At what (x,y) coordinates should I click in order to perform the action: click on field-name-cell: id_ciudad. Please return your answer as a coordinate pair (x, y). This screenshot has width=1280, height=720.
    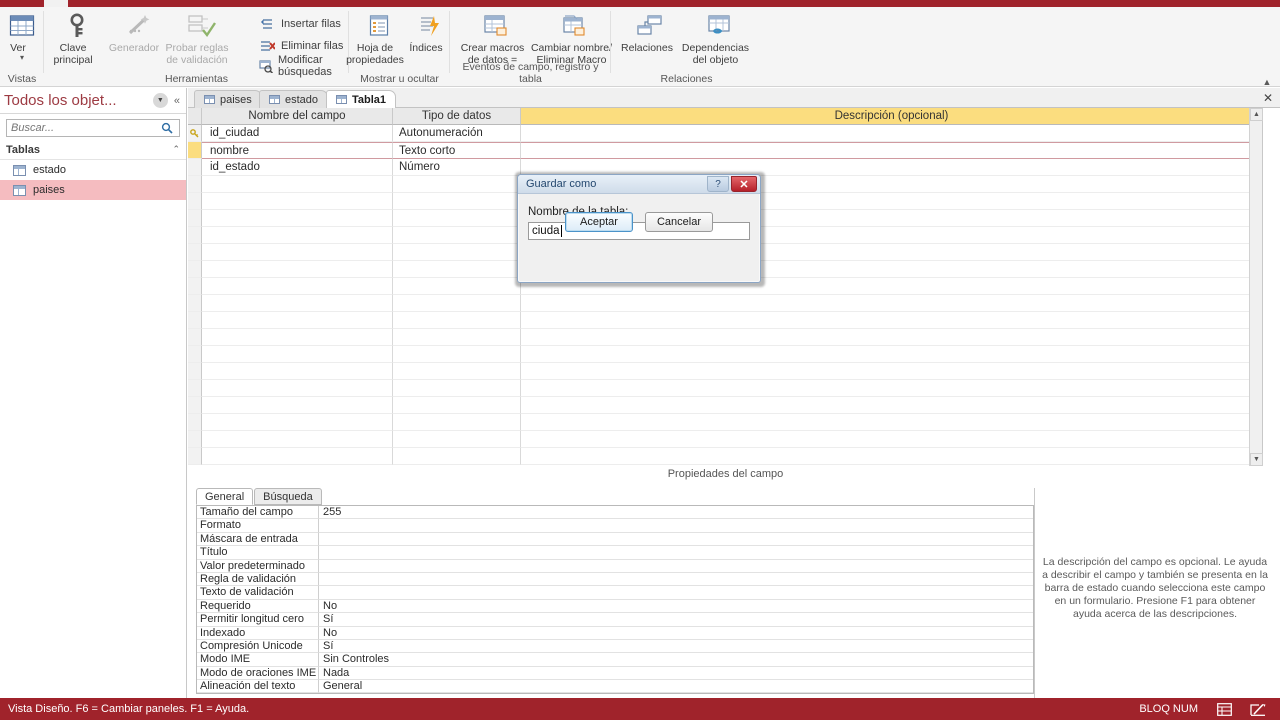
    Looking at the image, I should click on (297, 133).